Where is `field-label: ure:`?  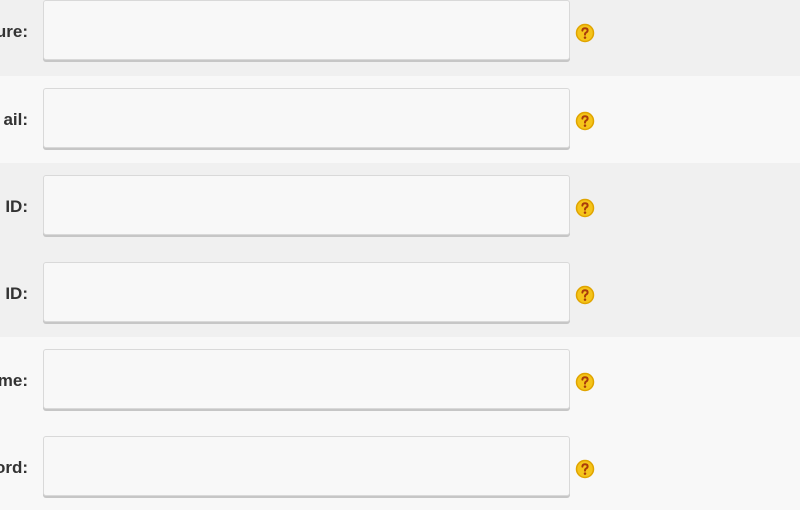
field-label: ure: is located at coordinates (14, 31).